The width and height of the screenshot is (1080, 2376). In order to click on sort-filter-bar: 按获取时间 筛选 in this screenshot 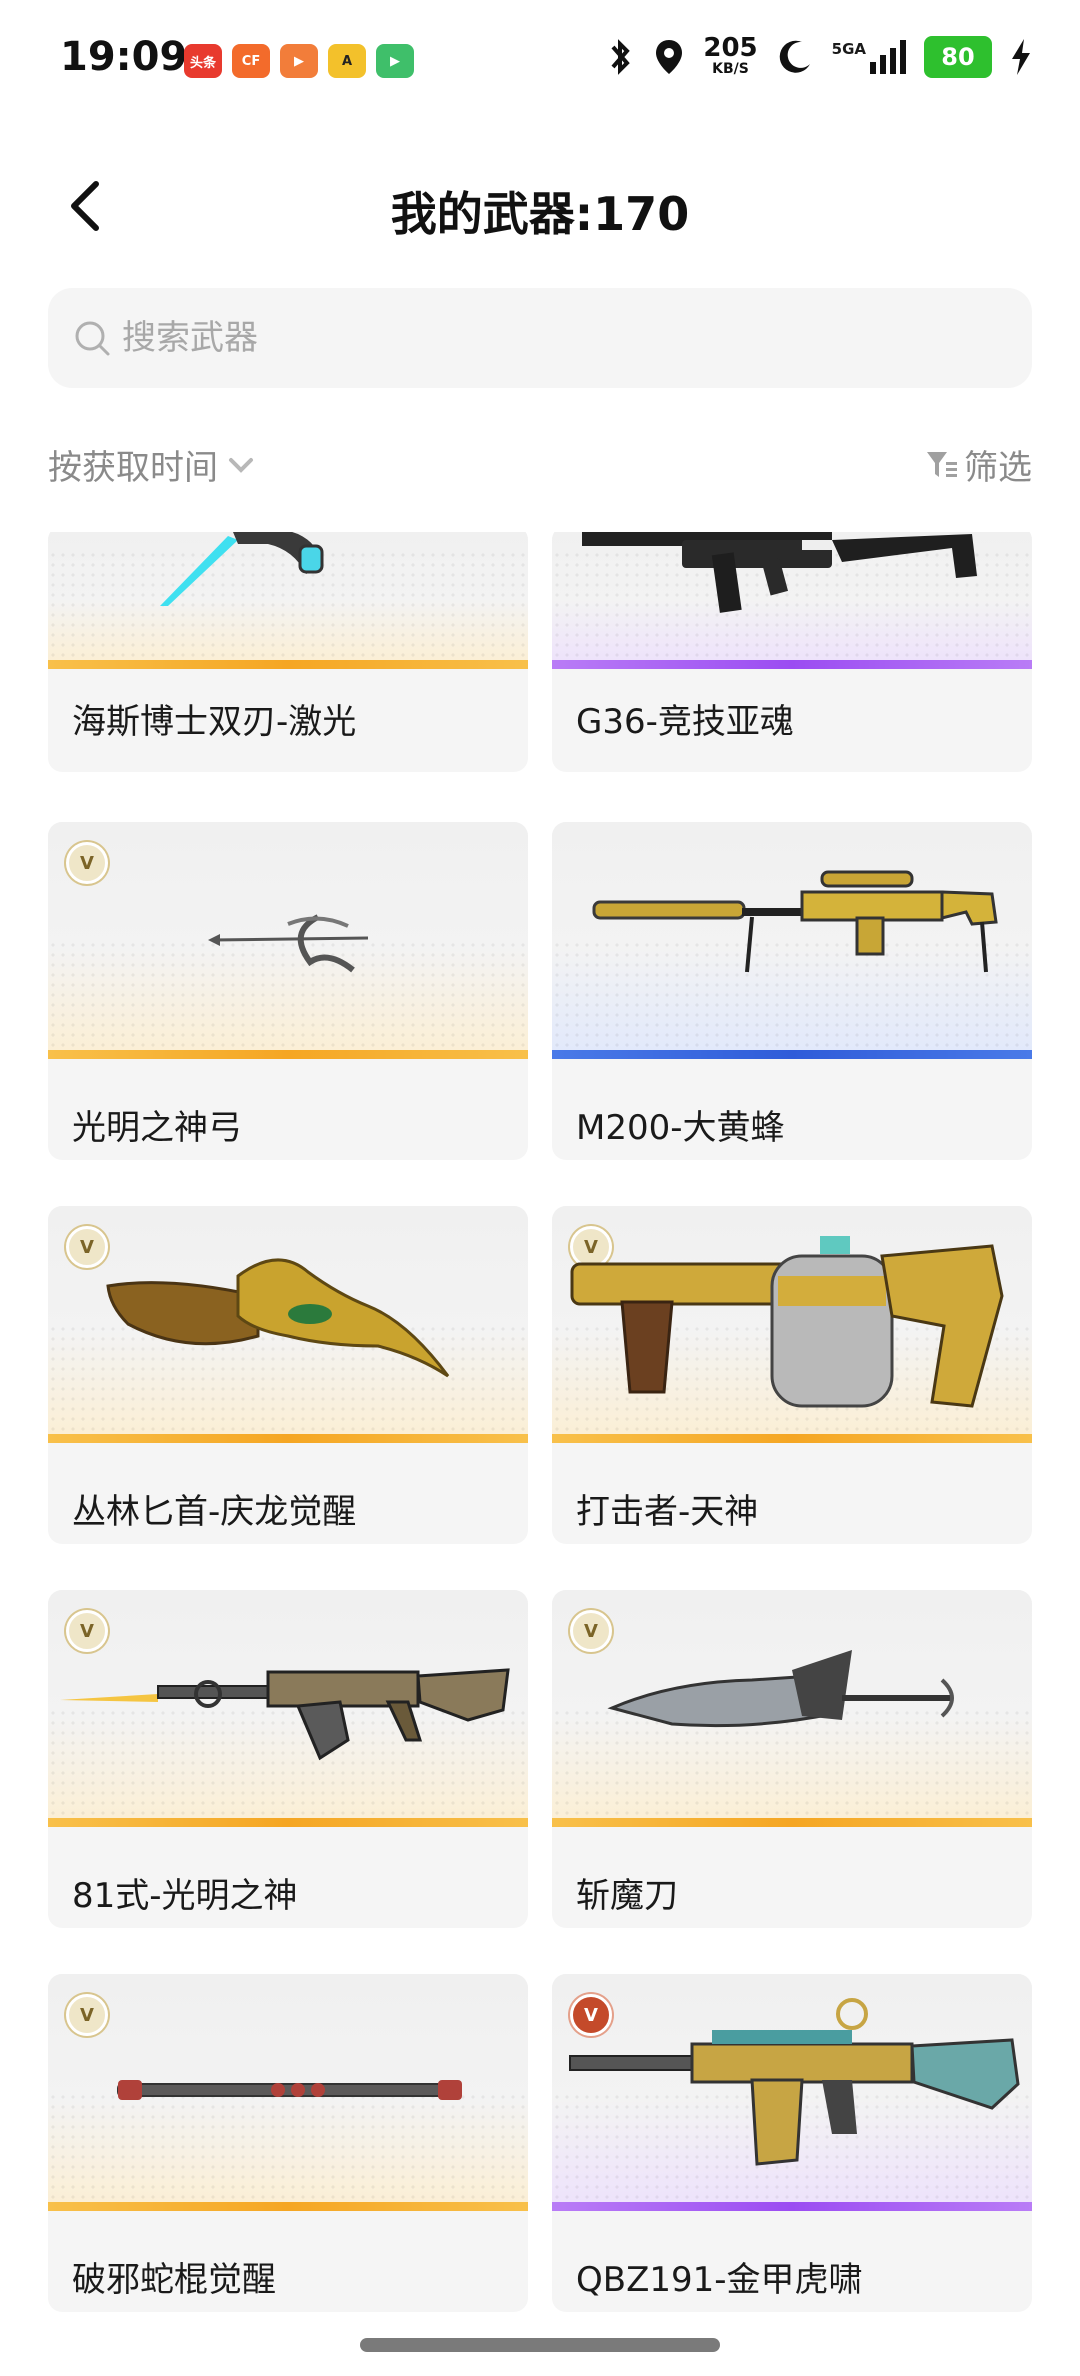, I will do `click(540, 465)`.